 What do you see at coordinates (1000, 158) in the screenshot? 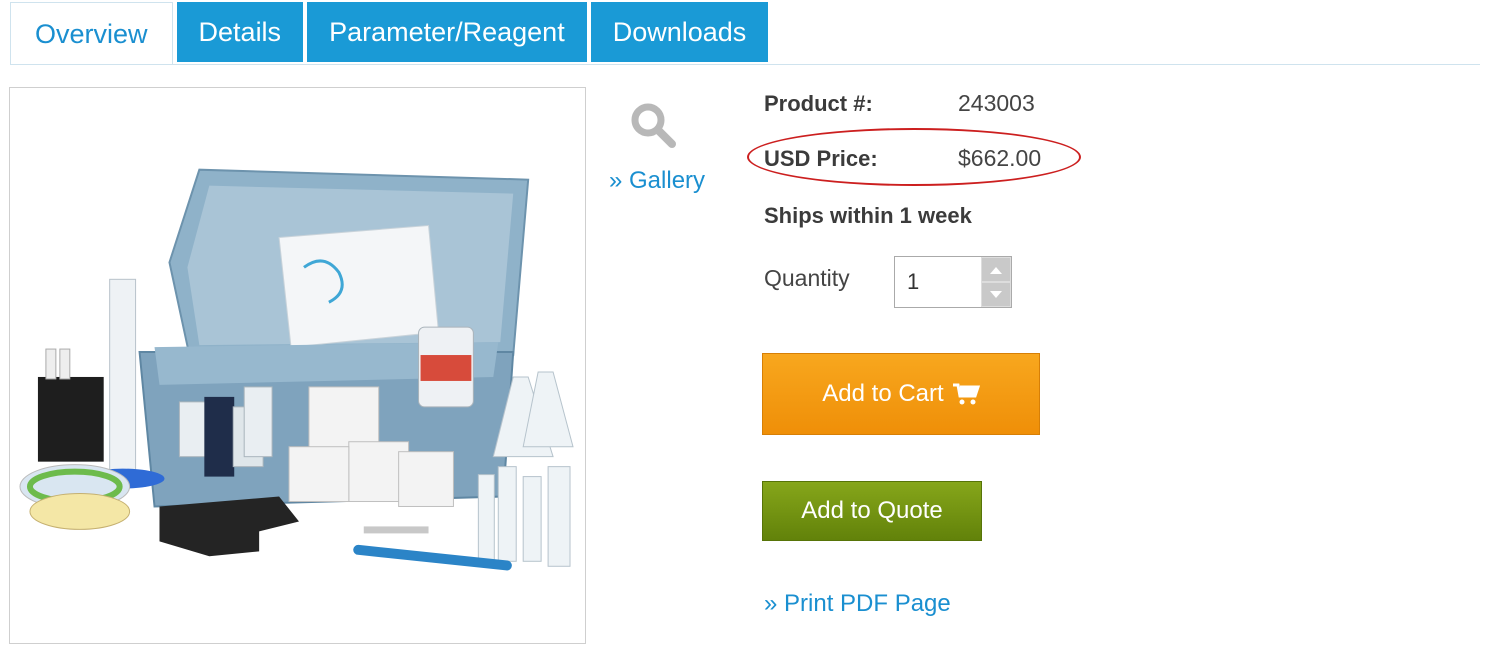
I see `price-value: $662.00` at bounding box center [1000, 158].